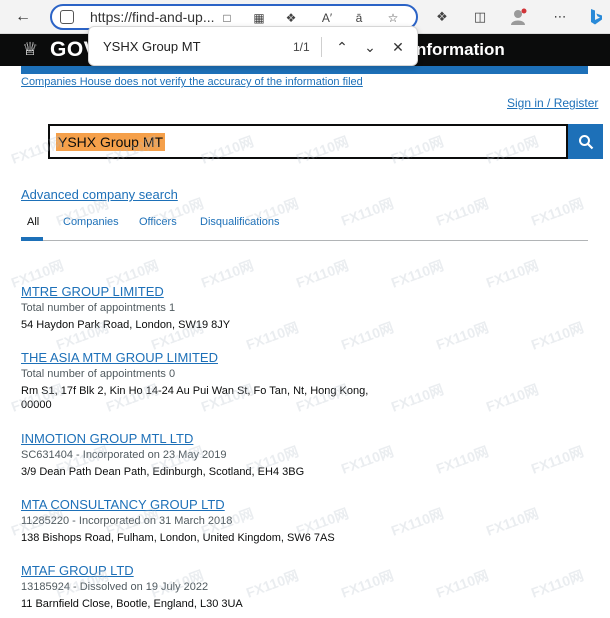  I want to click on tab-disqualifications: Disqualifications, so click(239, 222).